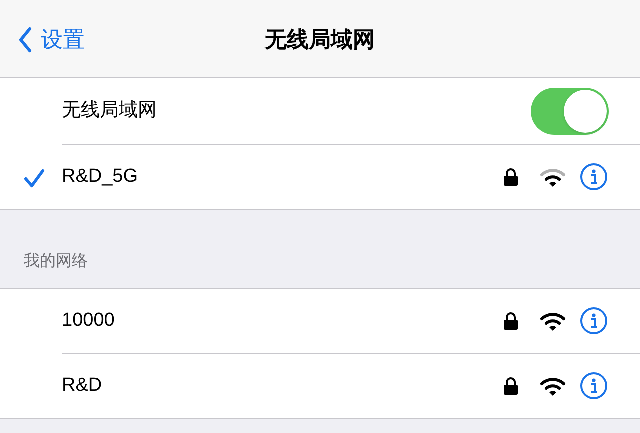  Describe the element at coordinates (25, 40) in the screenshot. I see `back-chevron-icon` at that location.